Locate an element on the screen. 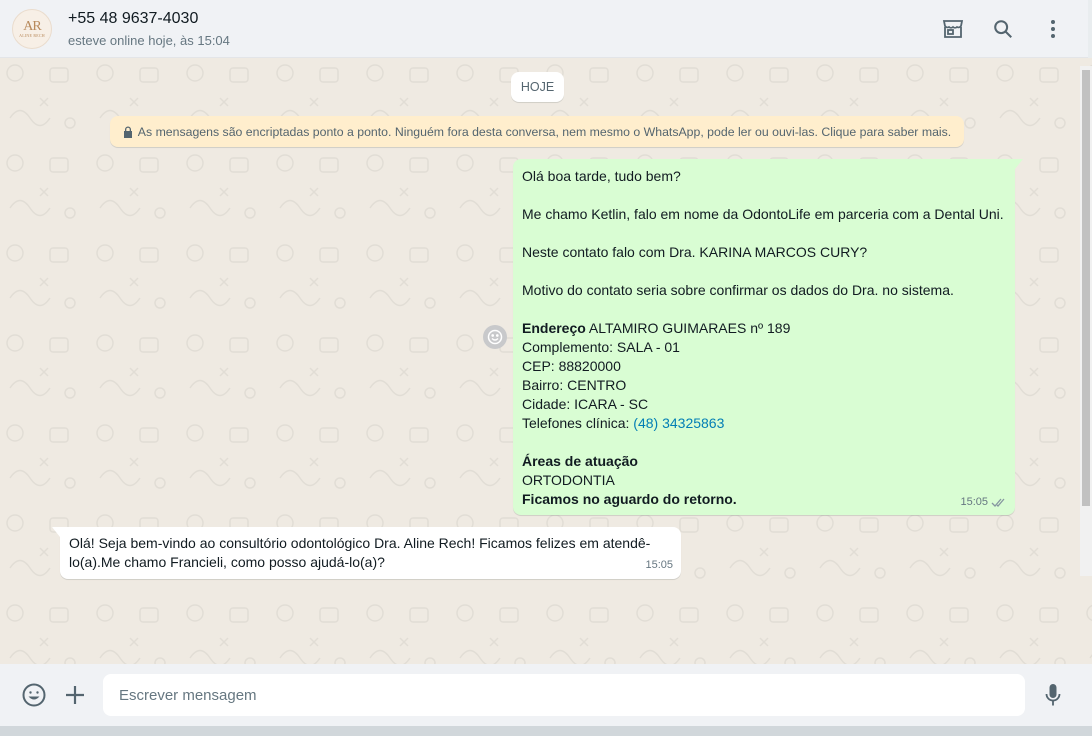 The width and height of the screenshot is (1092, 736). chat-scrollbar is located at coordinates (1086, 321).